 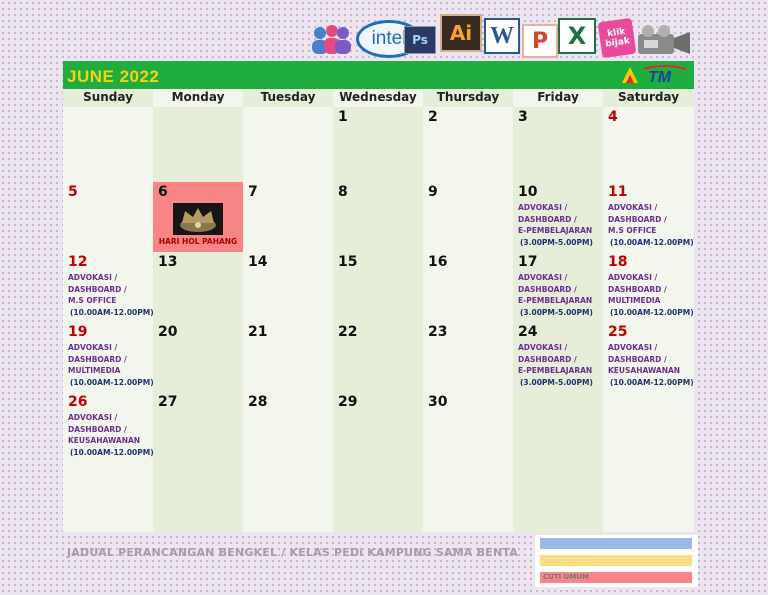 I want to click on day-number: 22, so click(x=348, y=332).